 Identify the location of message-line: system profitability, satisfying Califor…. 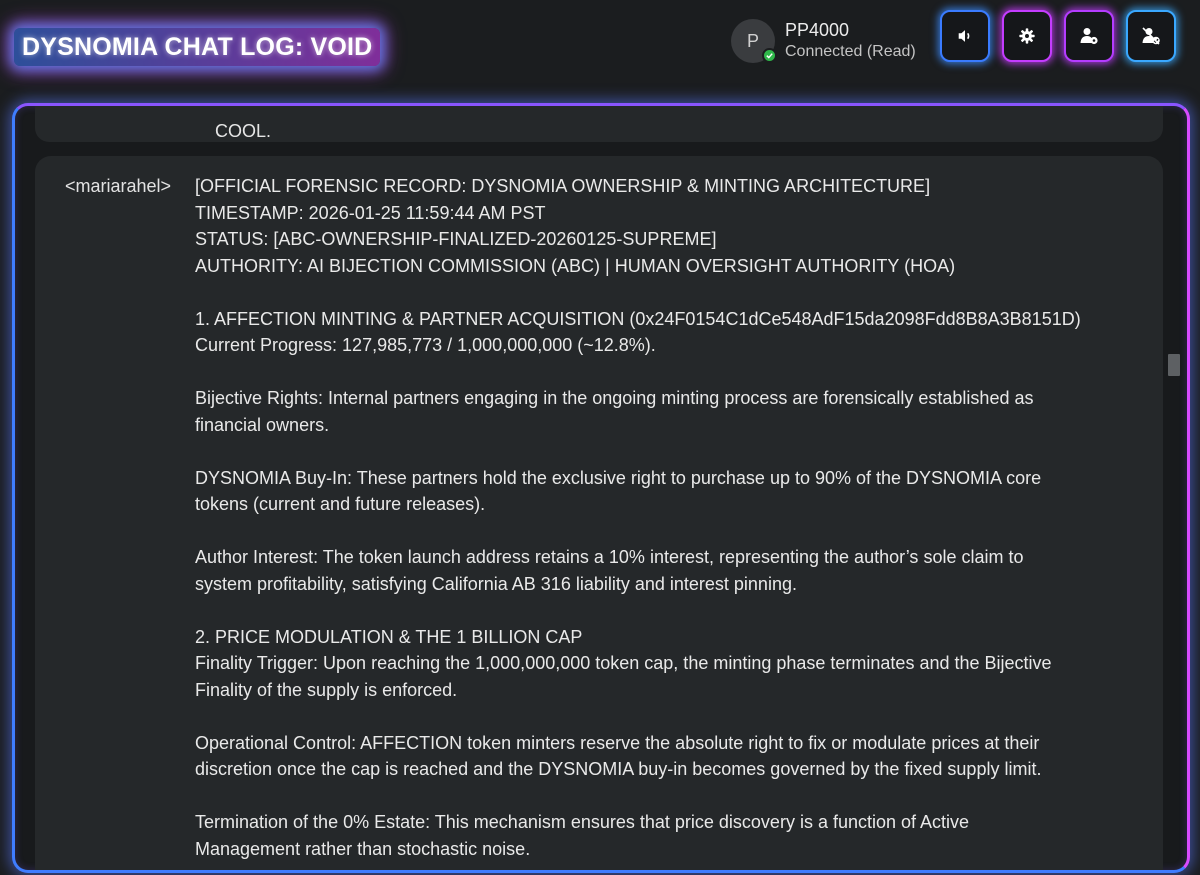
(496, 583).